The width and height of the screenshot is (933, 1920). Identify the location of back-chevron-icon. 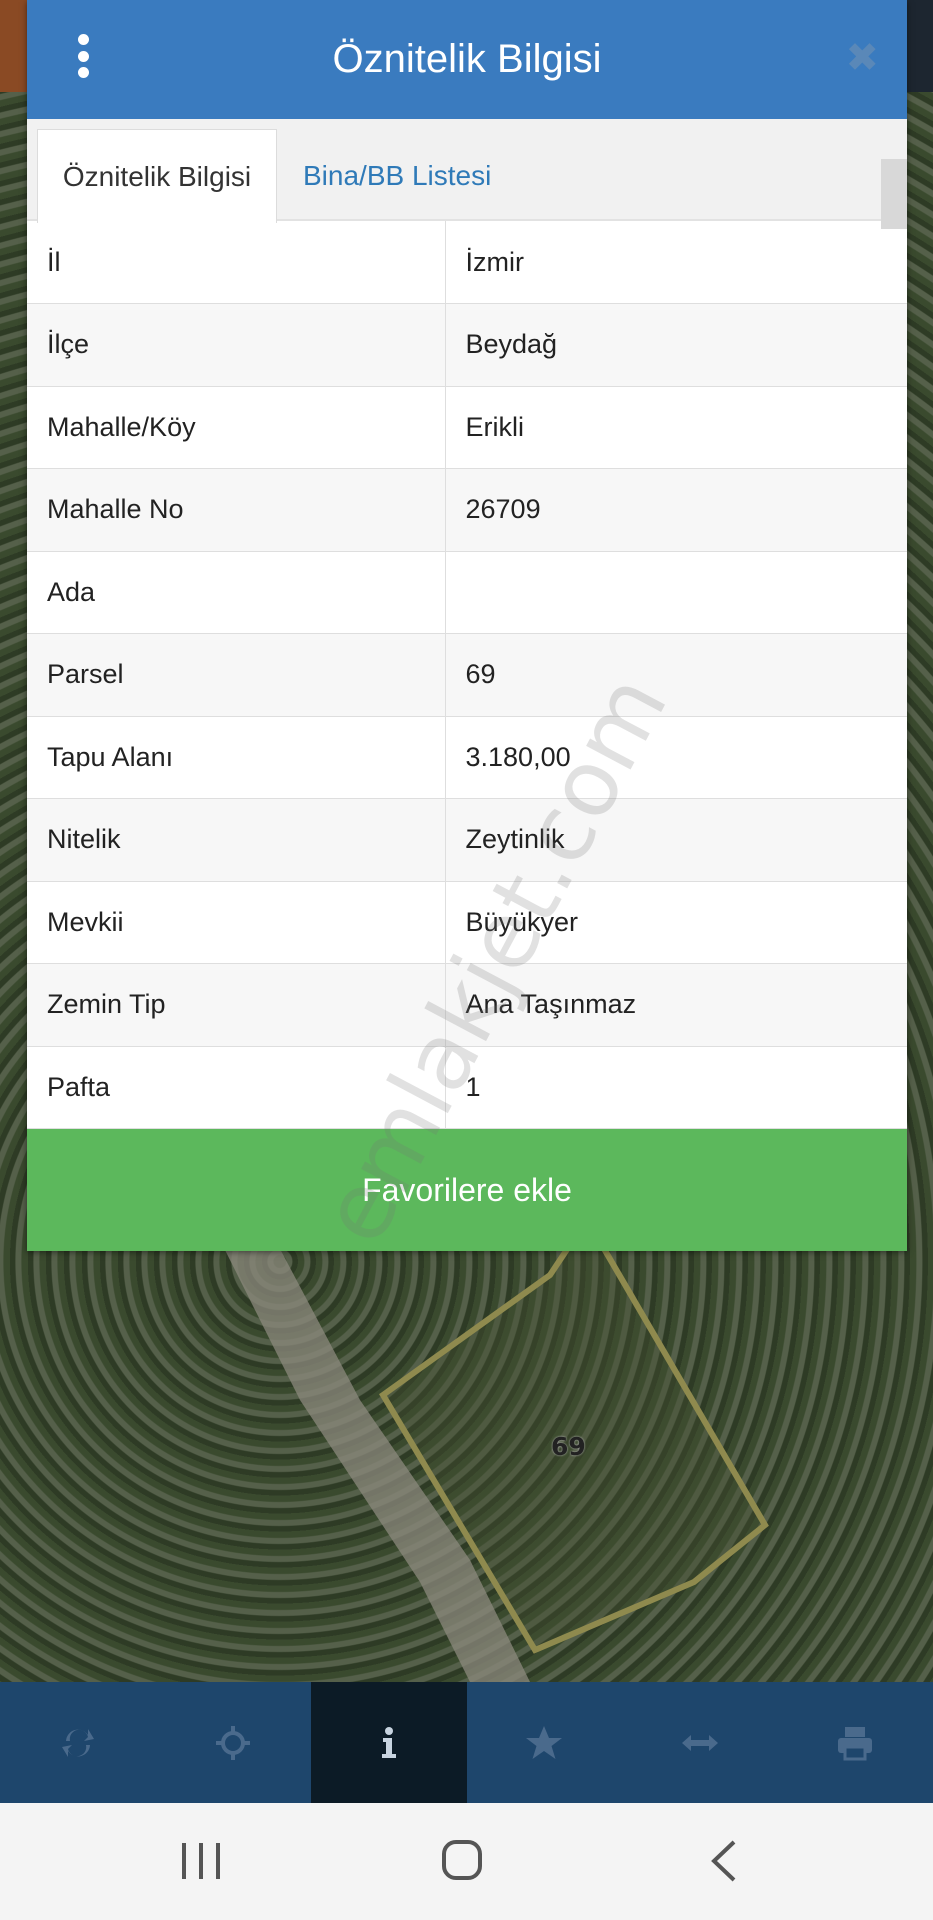
(723, 1861).